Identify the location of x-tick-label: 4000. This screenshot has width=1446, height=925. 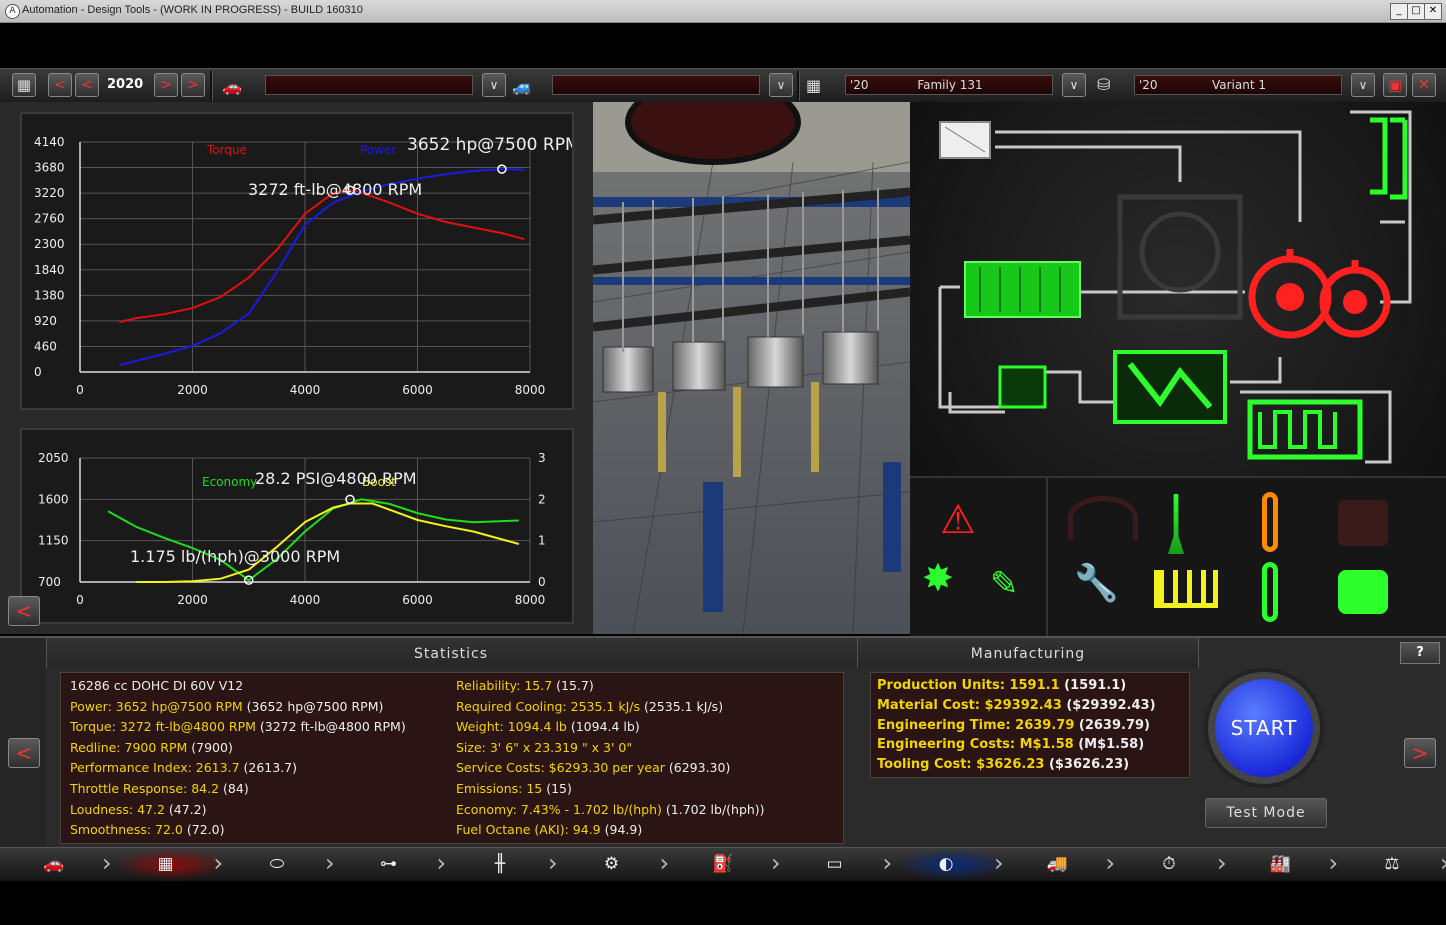
(305, 600).